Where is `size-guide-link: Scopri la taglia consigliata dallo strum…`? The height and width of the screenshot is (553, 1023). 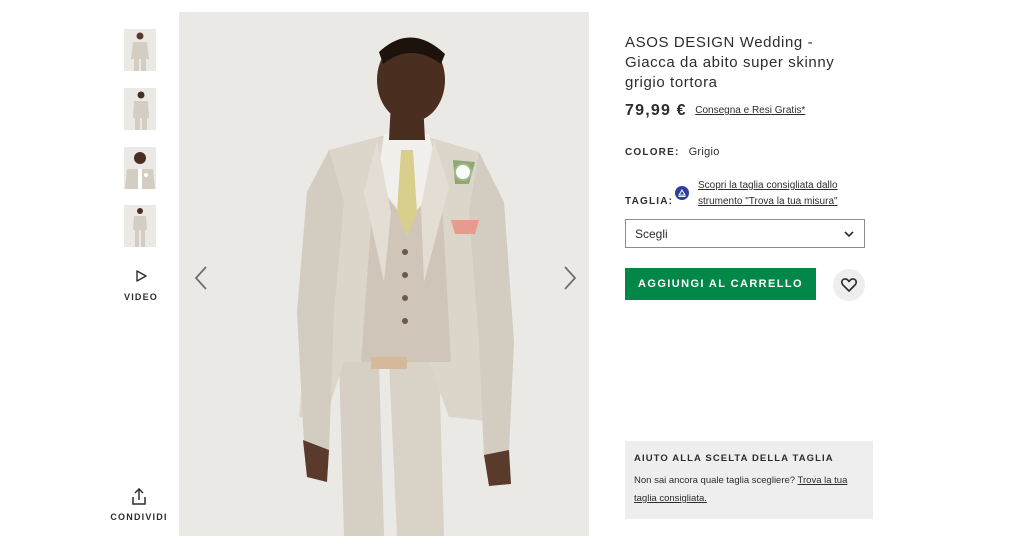 size-guide-link: Scopri la taglia consigliata dallo strum… is located at coordinates (783, 194).